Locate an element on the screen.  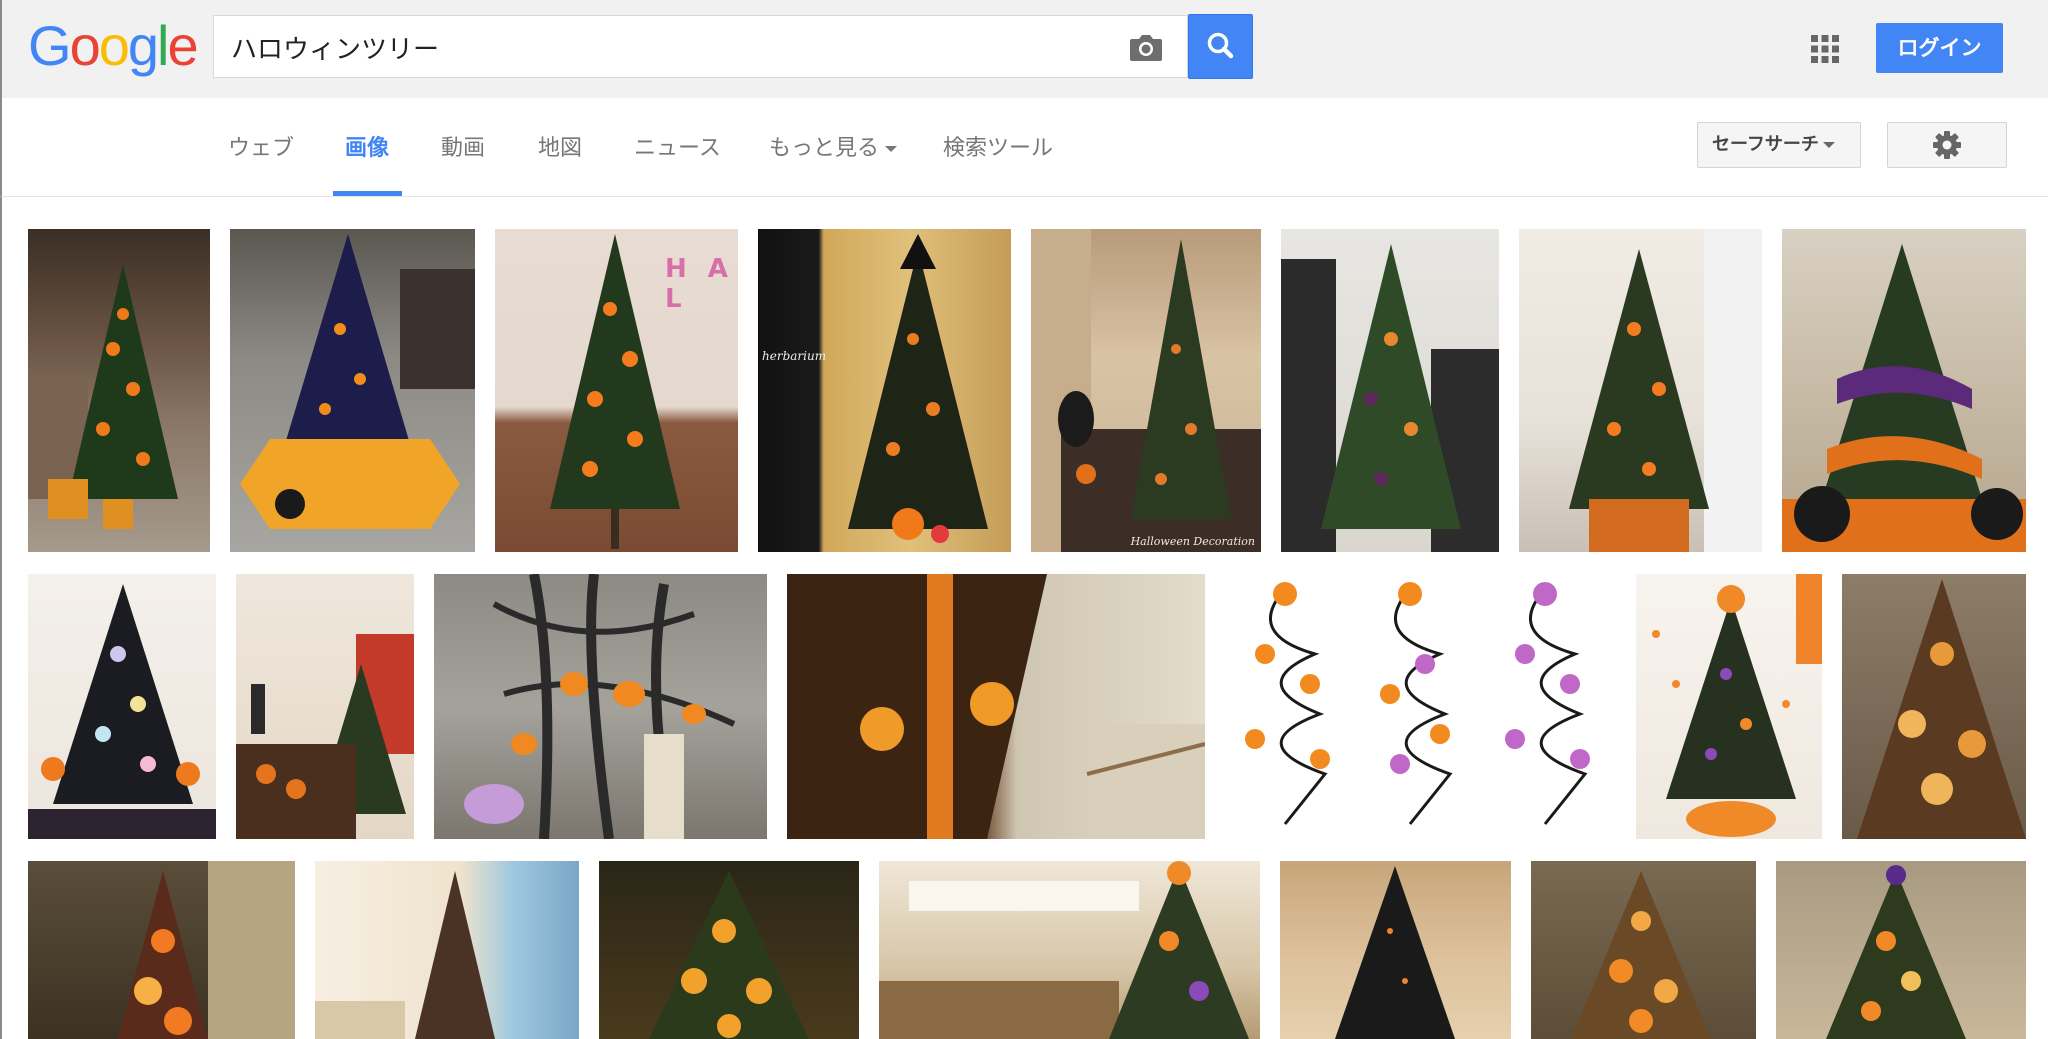
top-bar: Google ログイン is located at coordinates (1024, 49).